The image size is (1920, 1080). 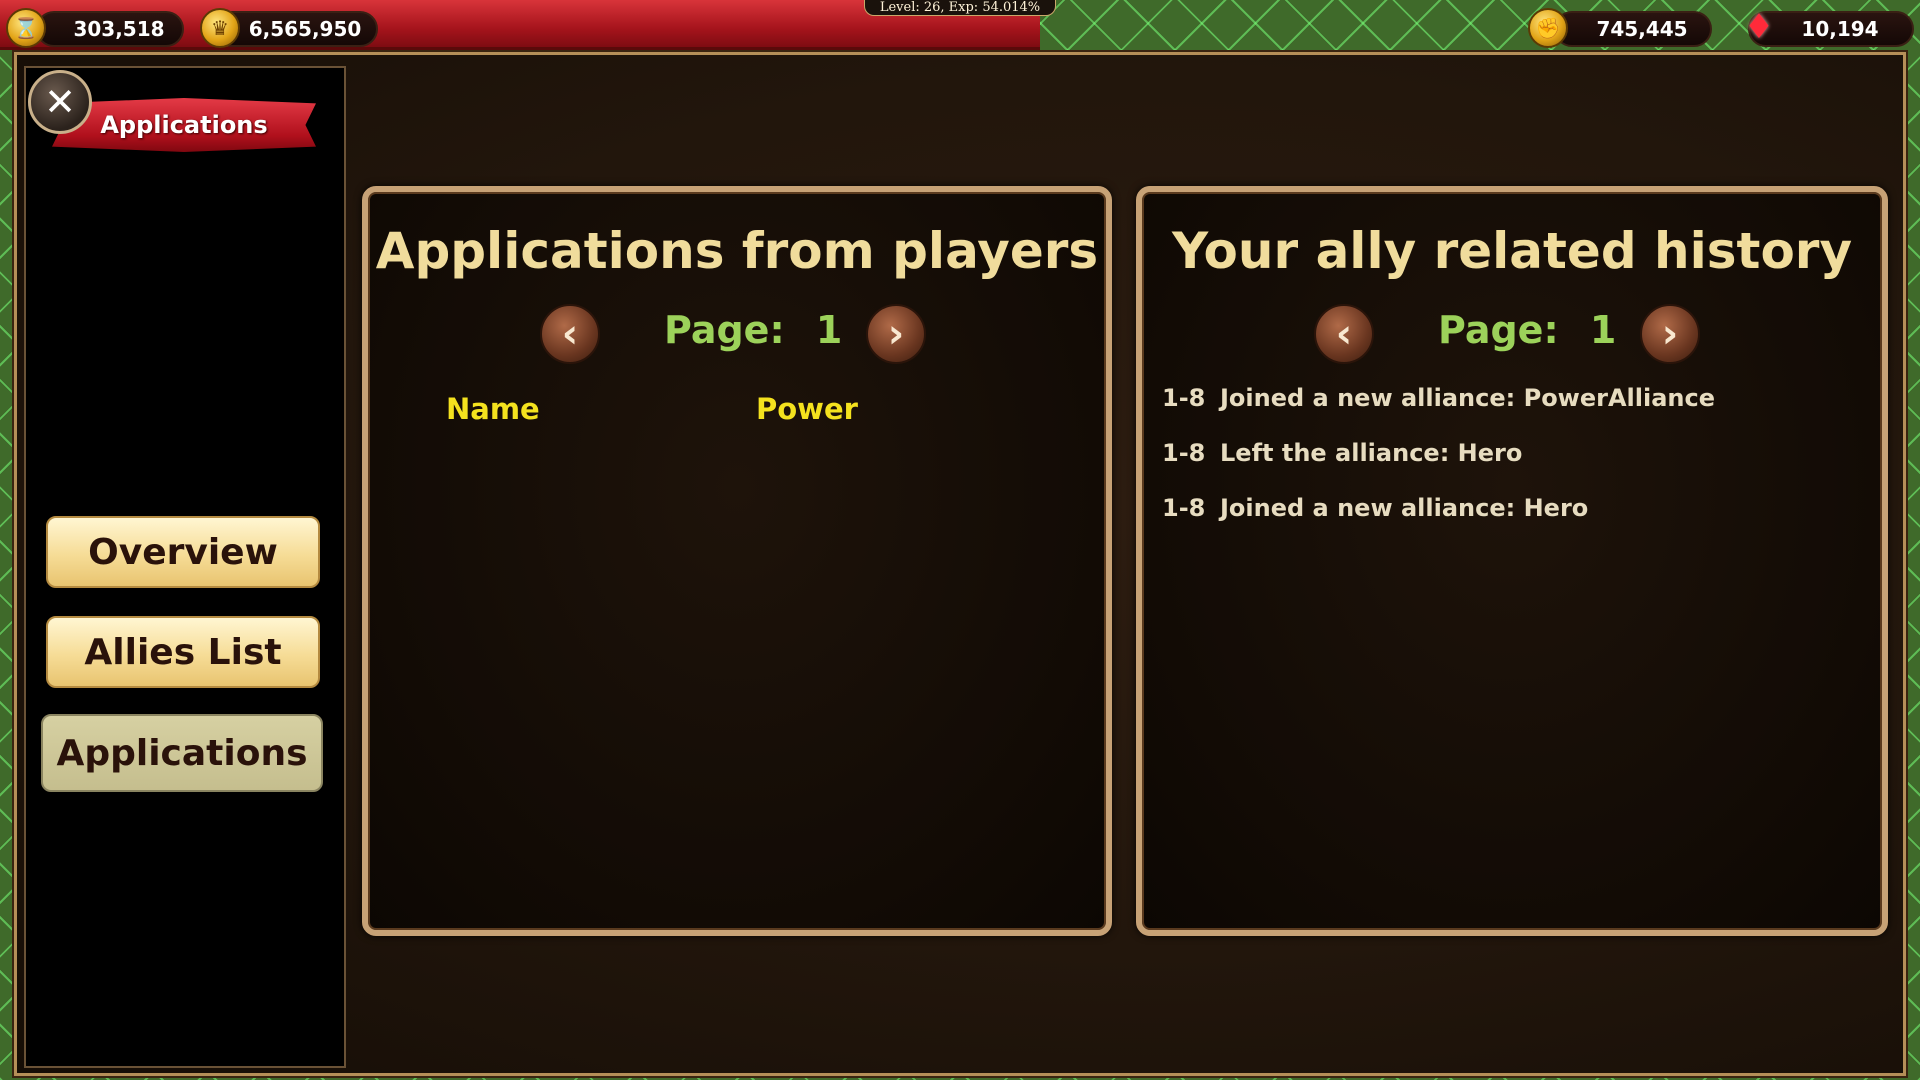 What do you see at coordinates (1642, 29) in the screenshot?
I see `resource-3-value: 745,445` at bounding box center [1642, 29].